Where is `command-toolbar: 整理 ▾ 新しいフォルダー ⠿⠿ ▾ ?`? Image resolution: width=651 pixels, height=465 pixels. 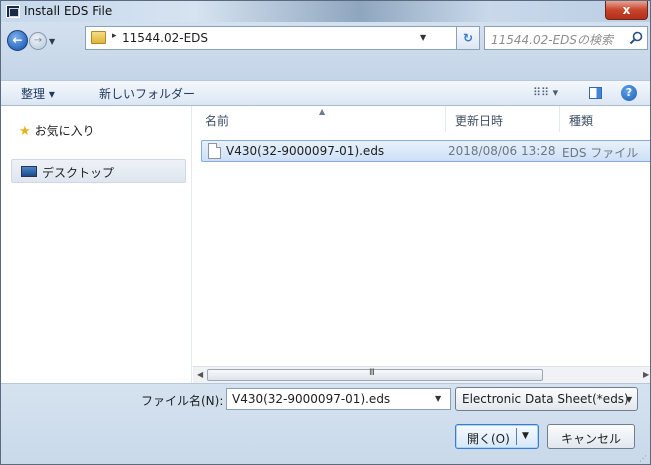 command-toolbar: 整理 ▾ 新しいフォルダー ⠿⠿ ▾ ? is located at coordinates (325, 93).